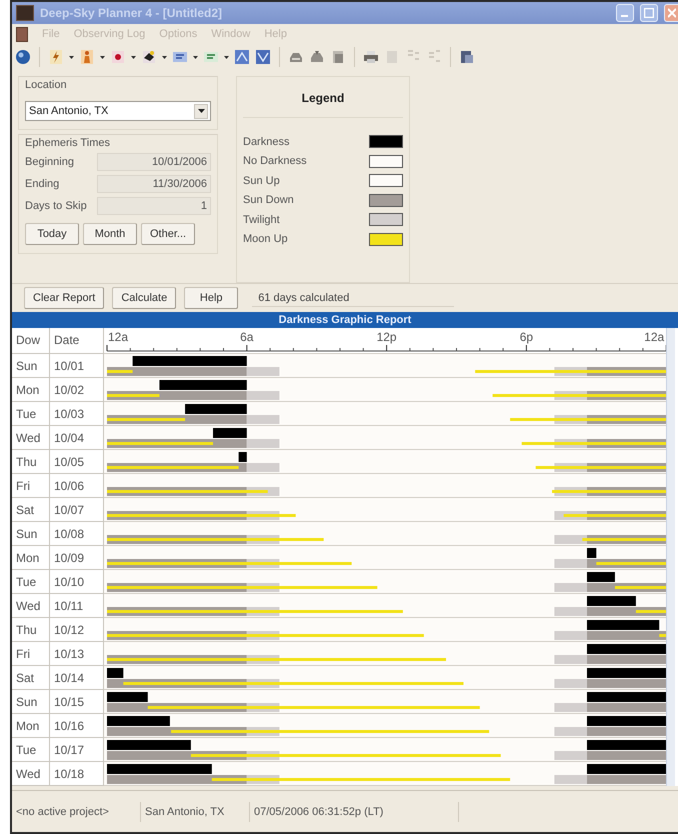  I want to click on group-label: Ephemeris Times, so click(68, 143).